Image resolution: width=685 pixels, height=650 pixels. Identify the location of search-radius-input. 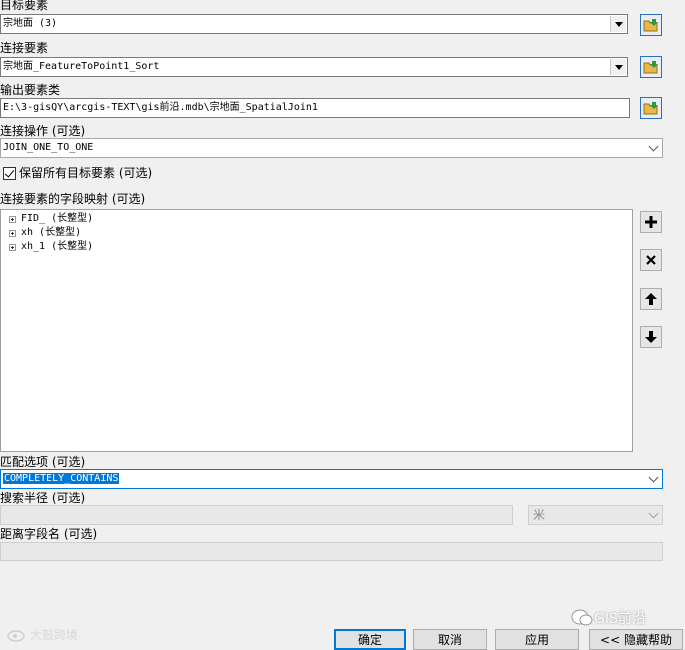
(256, 515).